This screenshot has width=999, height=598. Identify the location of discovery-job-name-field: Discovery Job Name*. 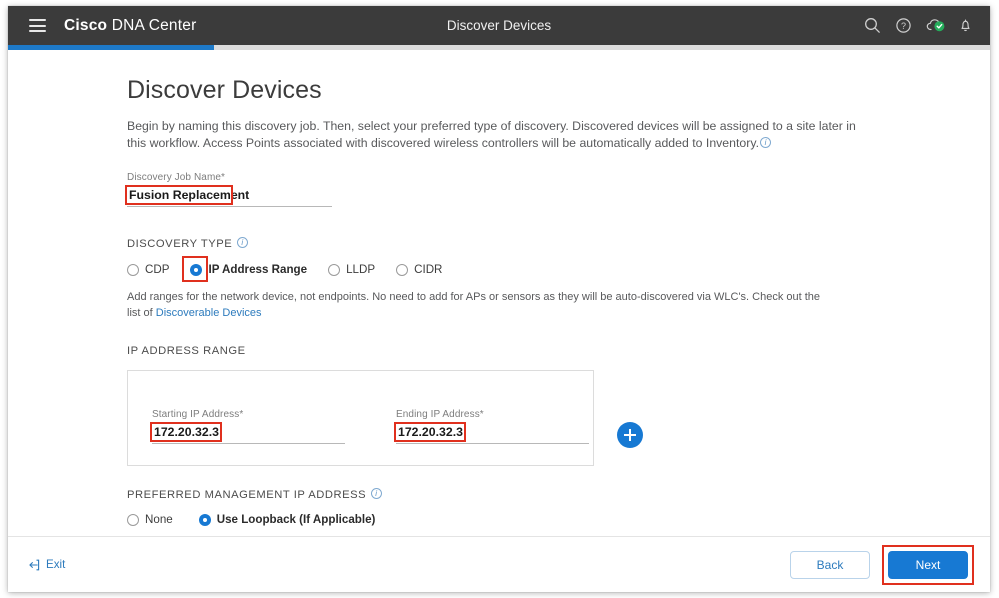
(228, 189).